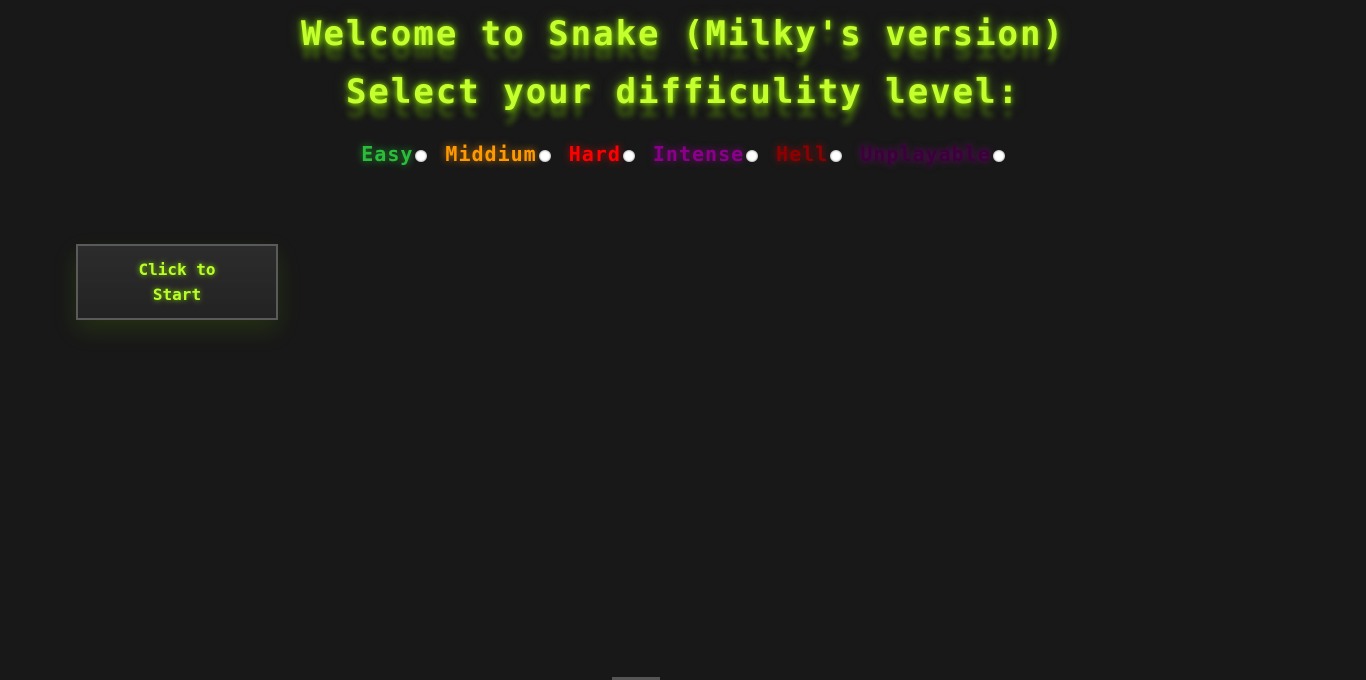 This screenshot has width=1366, height=680. What do you see at coordinates (683, 92) in the screenshot?
I see `difficulty-prompt: Select your difficulity level:` at bounding box center [683, 92].